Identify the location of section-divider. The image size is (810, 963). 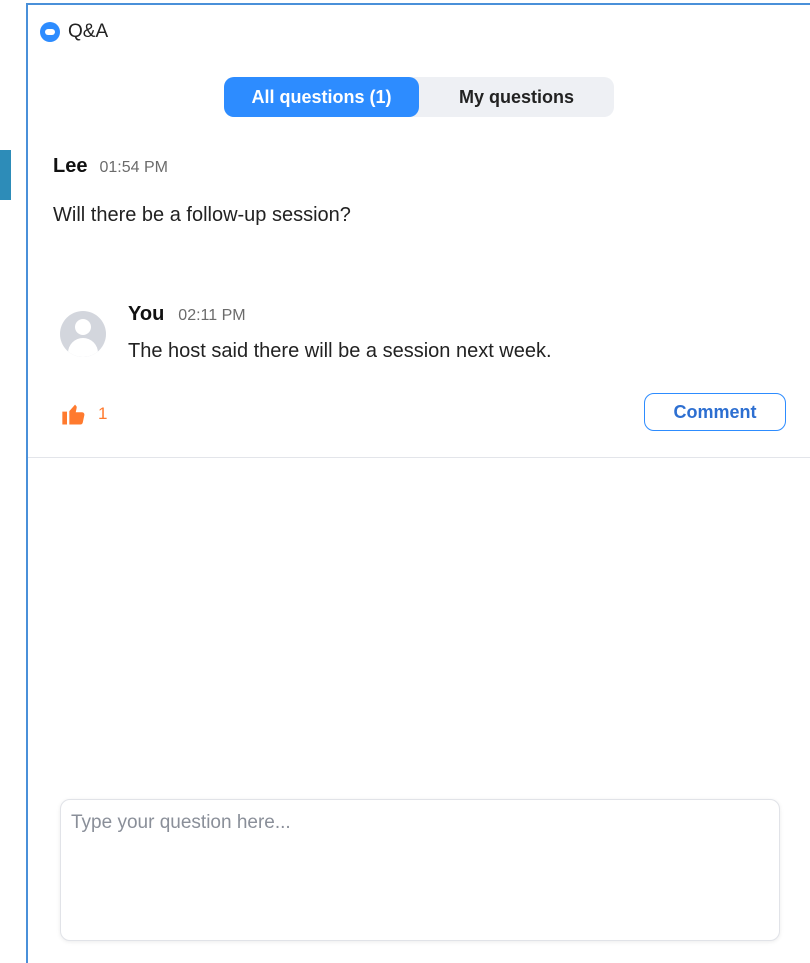
(419, 457).